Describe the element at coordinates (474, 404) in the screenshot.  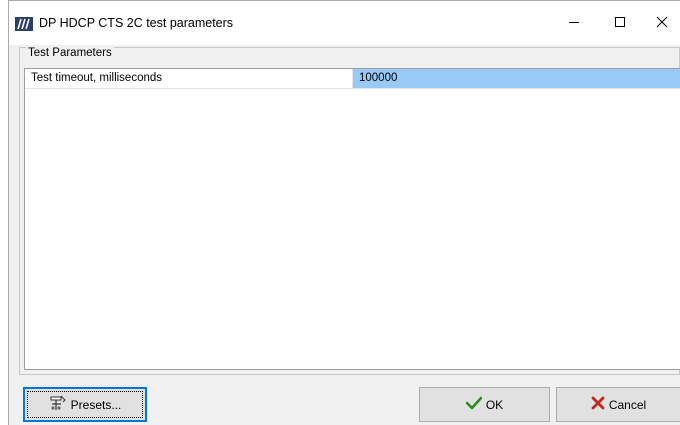
I see `checkmark-icon` at that location.